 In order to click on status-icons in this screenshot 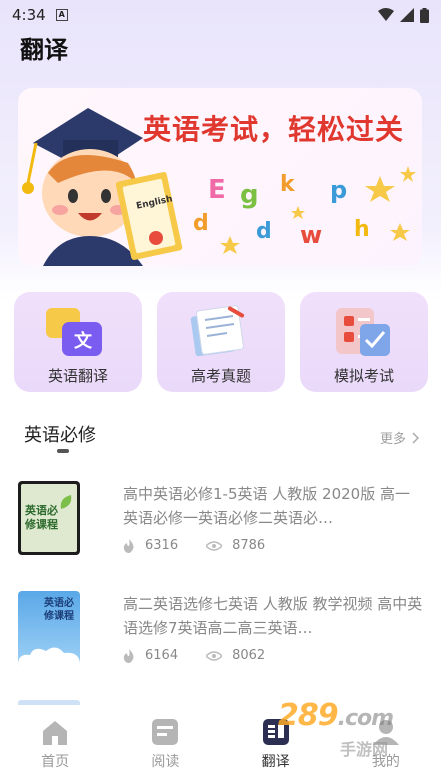, I will do `click(403, 15)`.